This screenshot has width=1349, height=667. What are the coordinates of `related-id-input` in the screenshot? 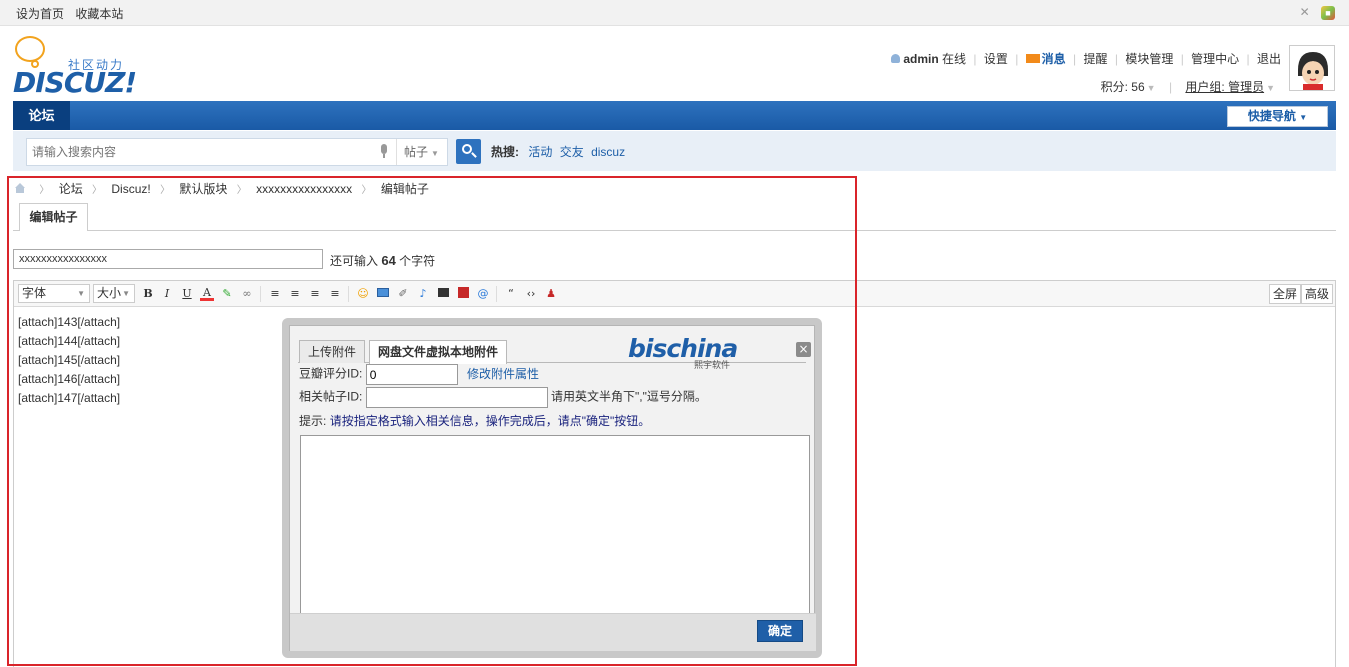 It's located at (456, 397).